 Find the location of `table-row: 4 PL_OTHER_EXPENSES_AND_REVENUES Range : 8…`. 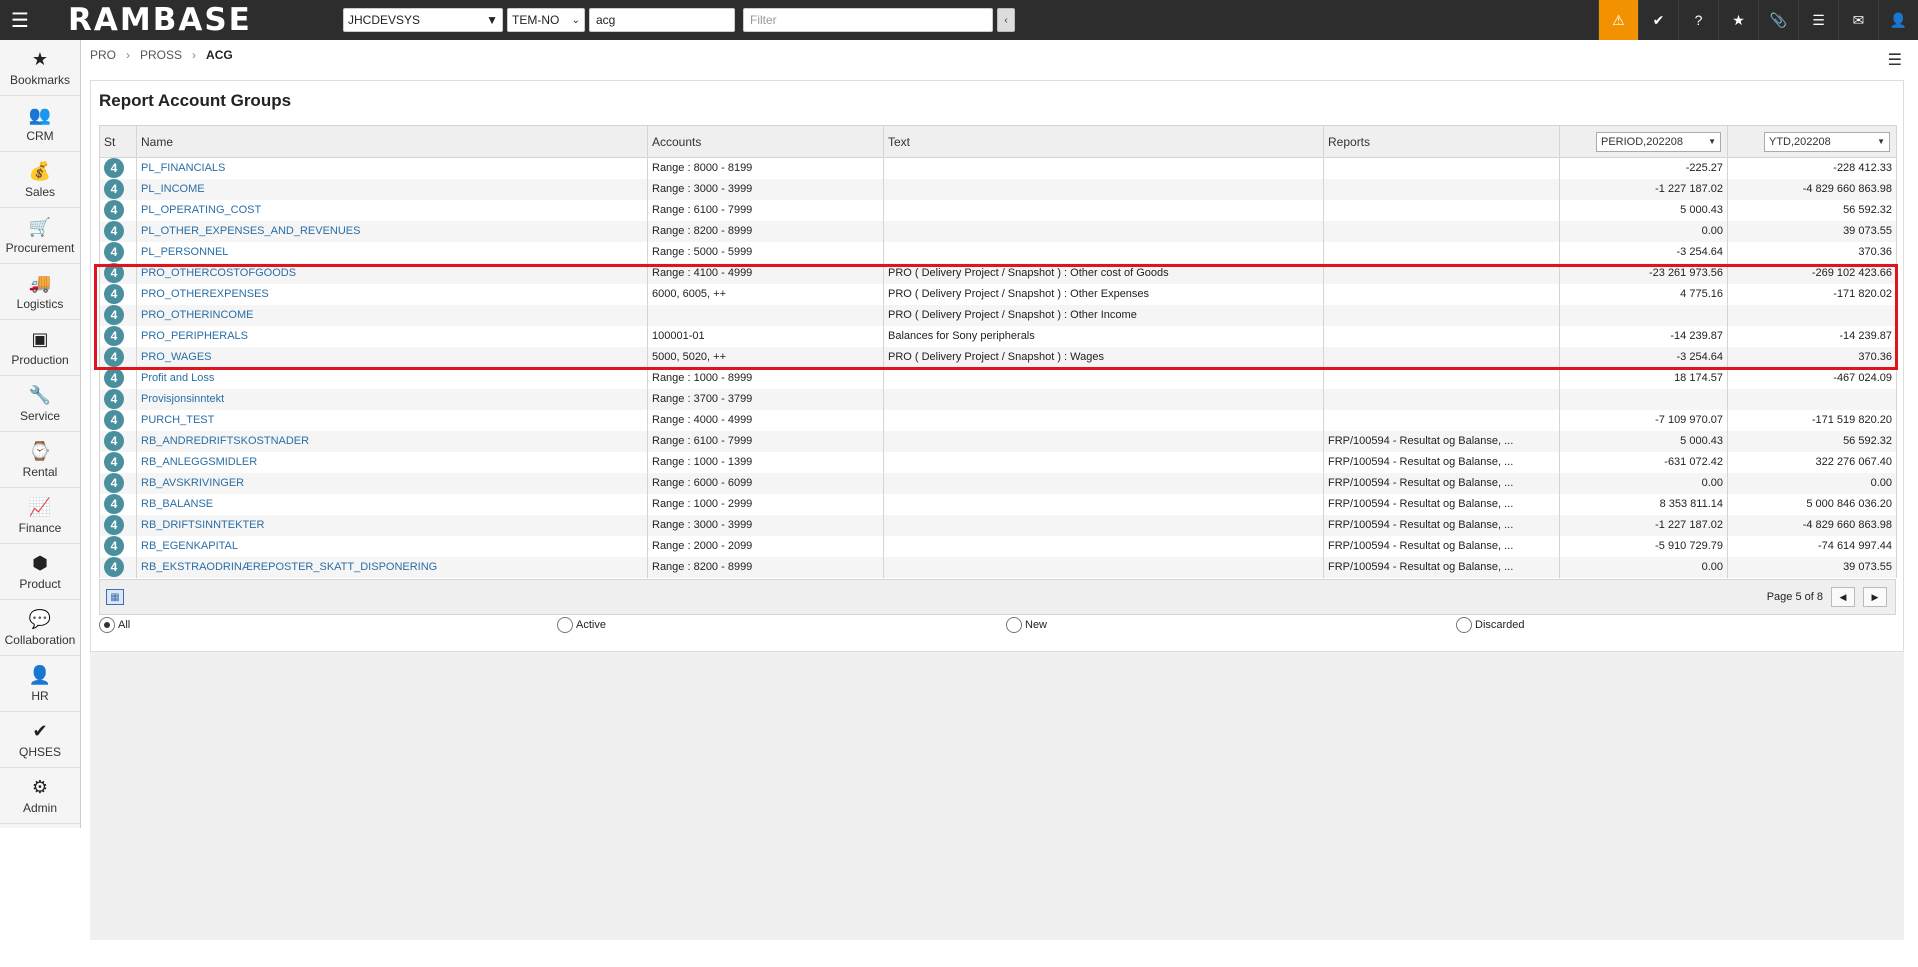

table-row: 4 PL_OTHER_EXPENSES_AND_REVENUES Range : 8… is located at coordinates (998, 231).